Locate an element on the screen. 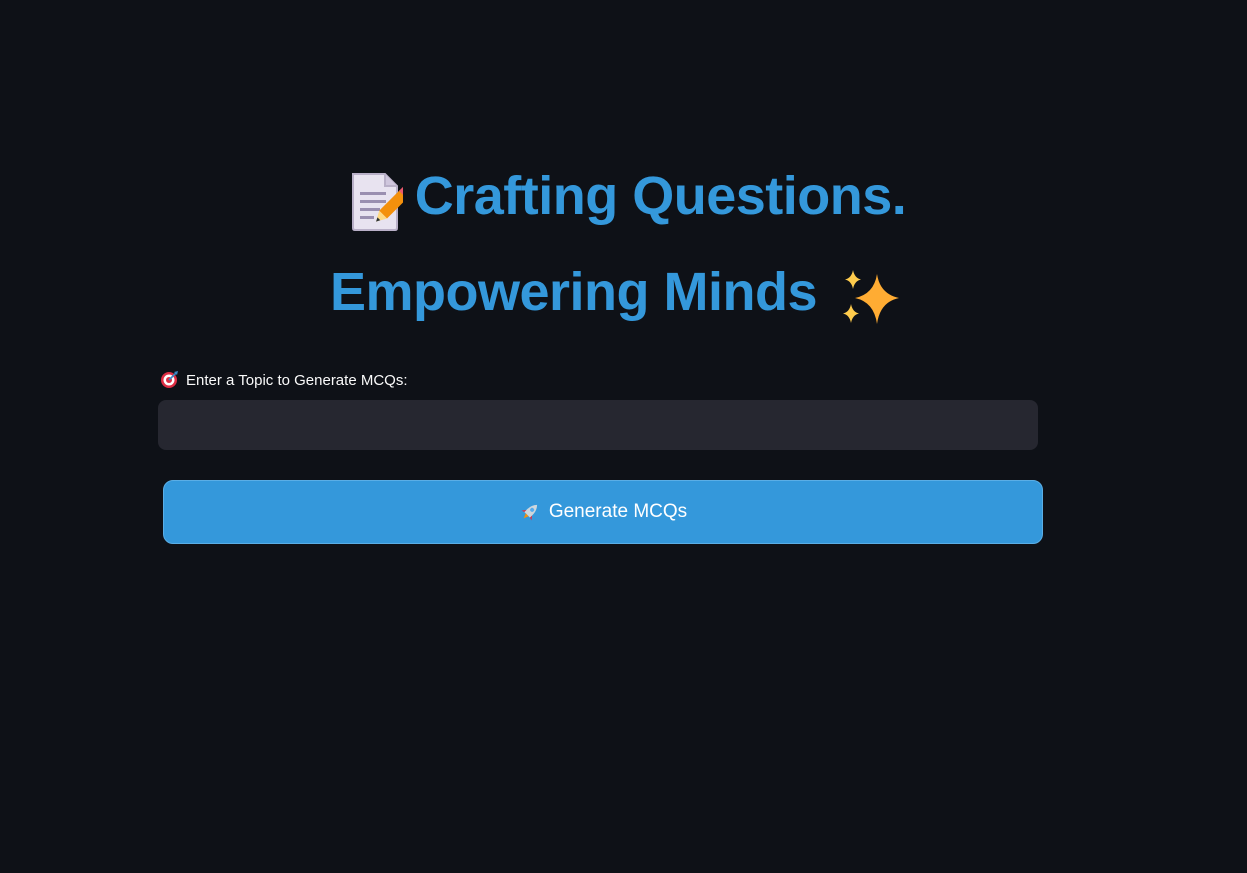  title-line-1: Crafting Questions. is located at coordinates (623, 196).